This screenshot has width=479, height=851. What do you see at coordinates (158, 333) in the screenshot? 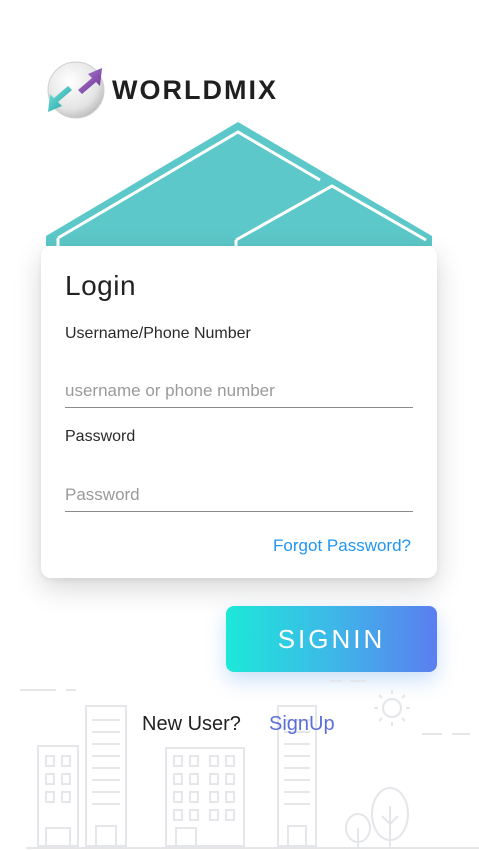
I see `username-label: Username/Phone Number` at bounding box center [158, 333].